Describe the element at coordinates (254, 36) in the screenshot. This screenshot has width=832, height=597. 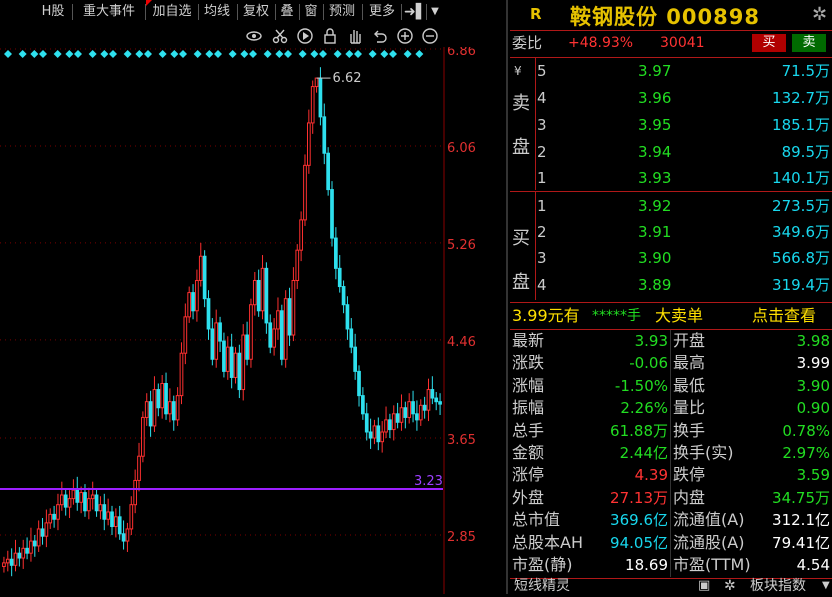
I see `eye-icon` at that location.